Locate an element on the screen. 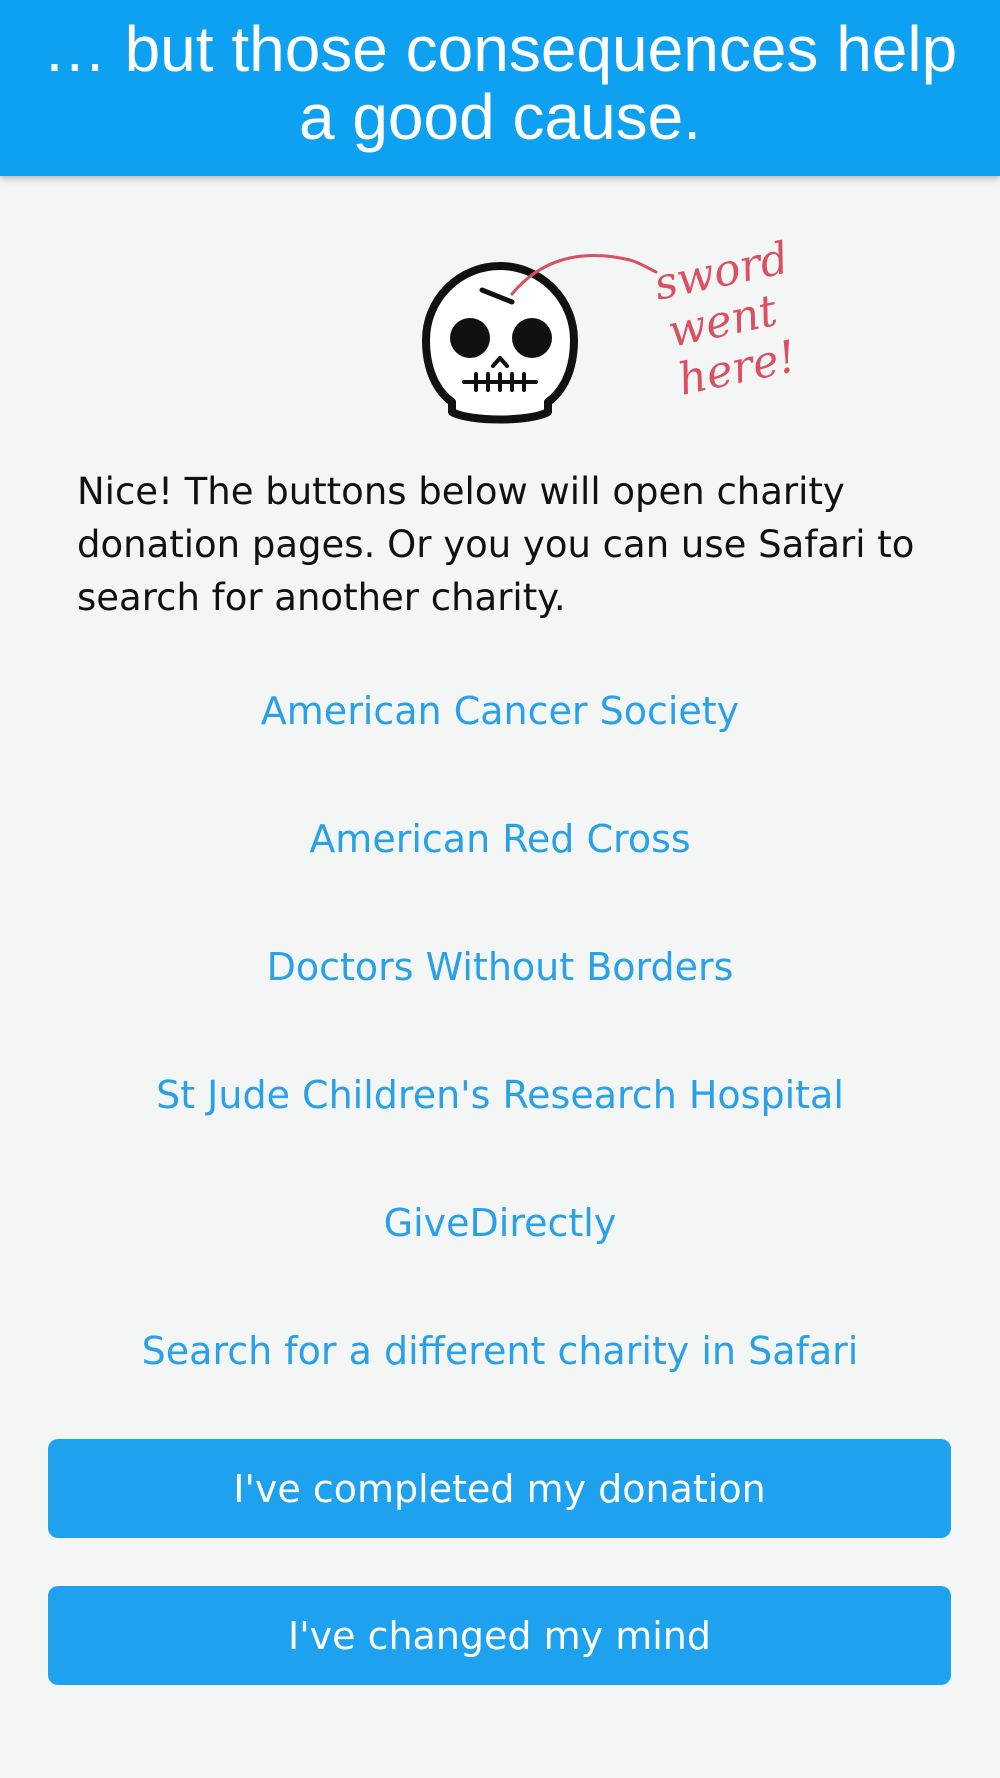  skull-icon: sword went here! is located at coordinates (611, 328).